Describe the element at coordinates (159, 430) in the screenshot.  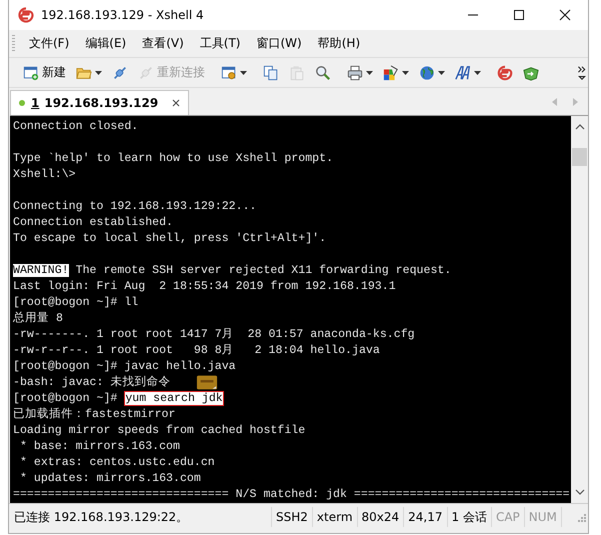
I see `terminal-line: Loading mirror speeds from cached hostfile` at that location.